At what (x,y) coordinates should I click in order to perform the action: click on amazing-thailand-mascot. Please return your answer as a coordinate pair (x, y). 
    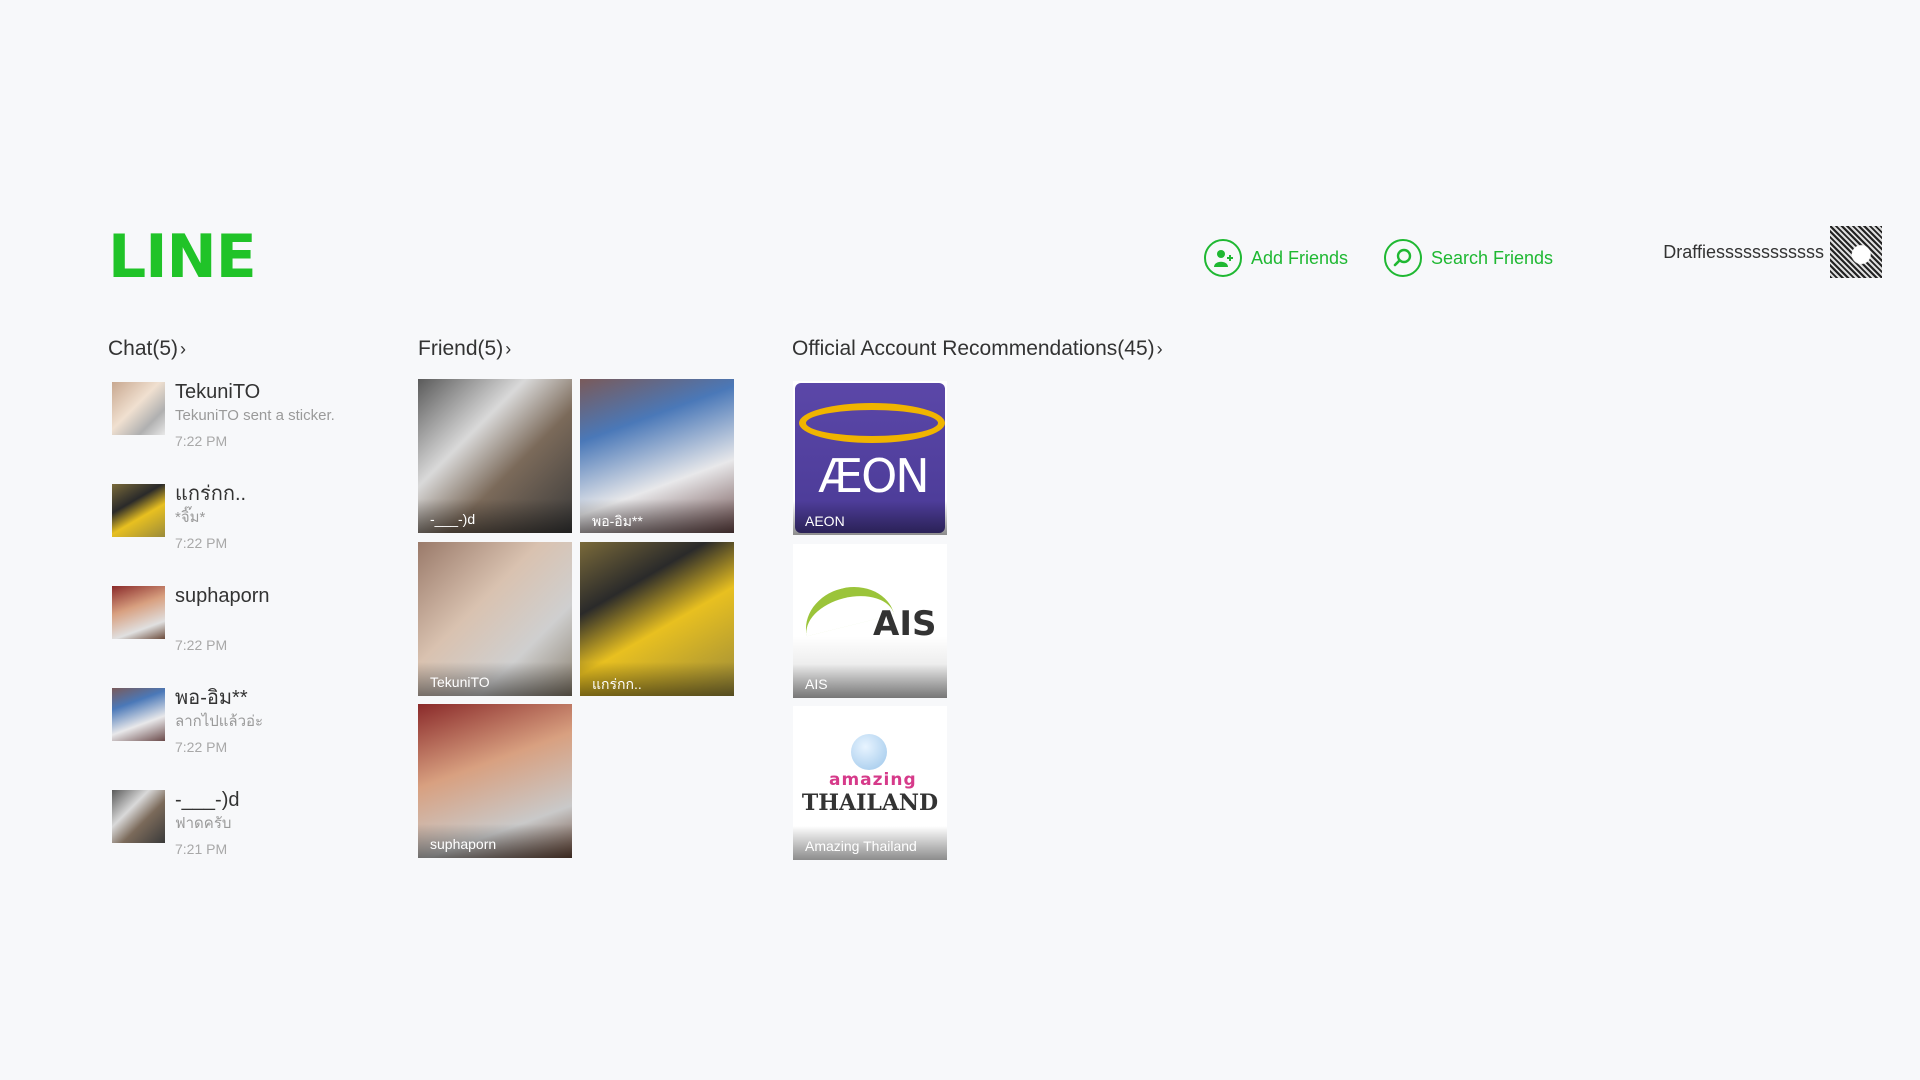
    Looking at the image, I should click on (869, 752).